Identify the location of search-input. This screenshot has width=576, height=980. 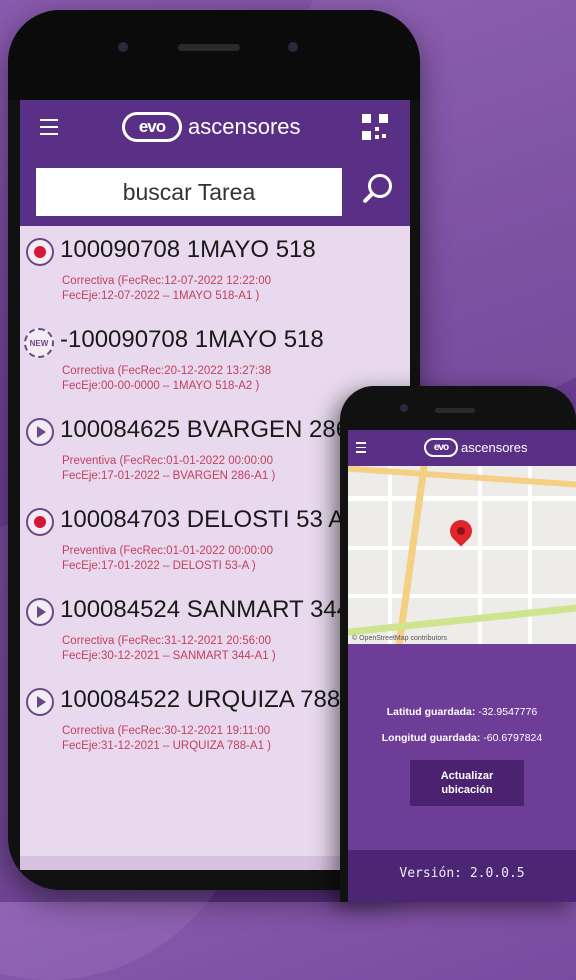
(189, 192).